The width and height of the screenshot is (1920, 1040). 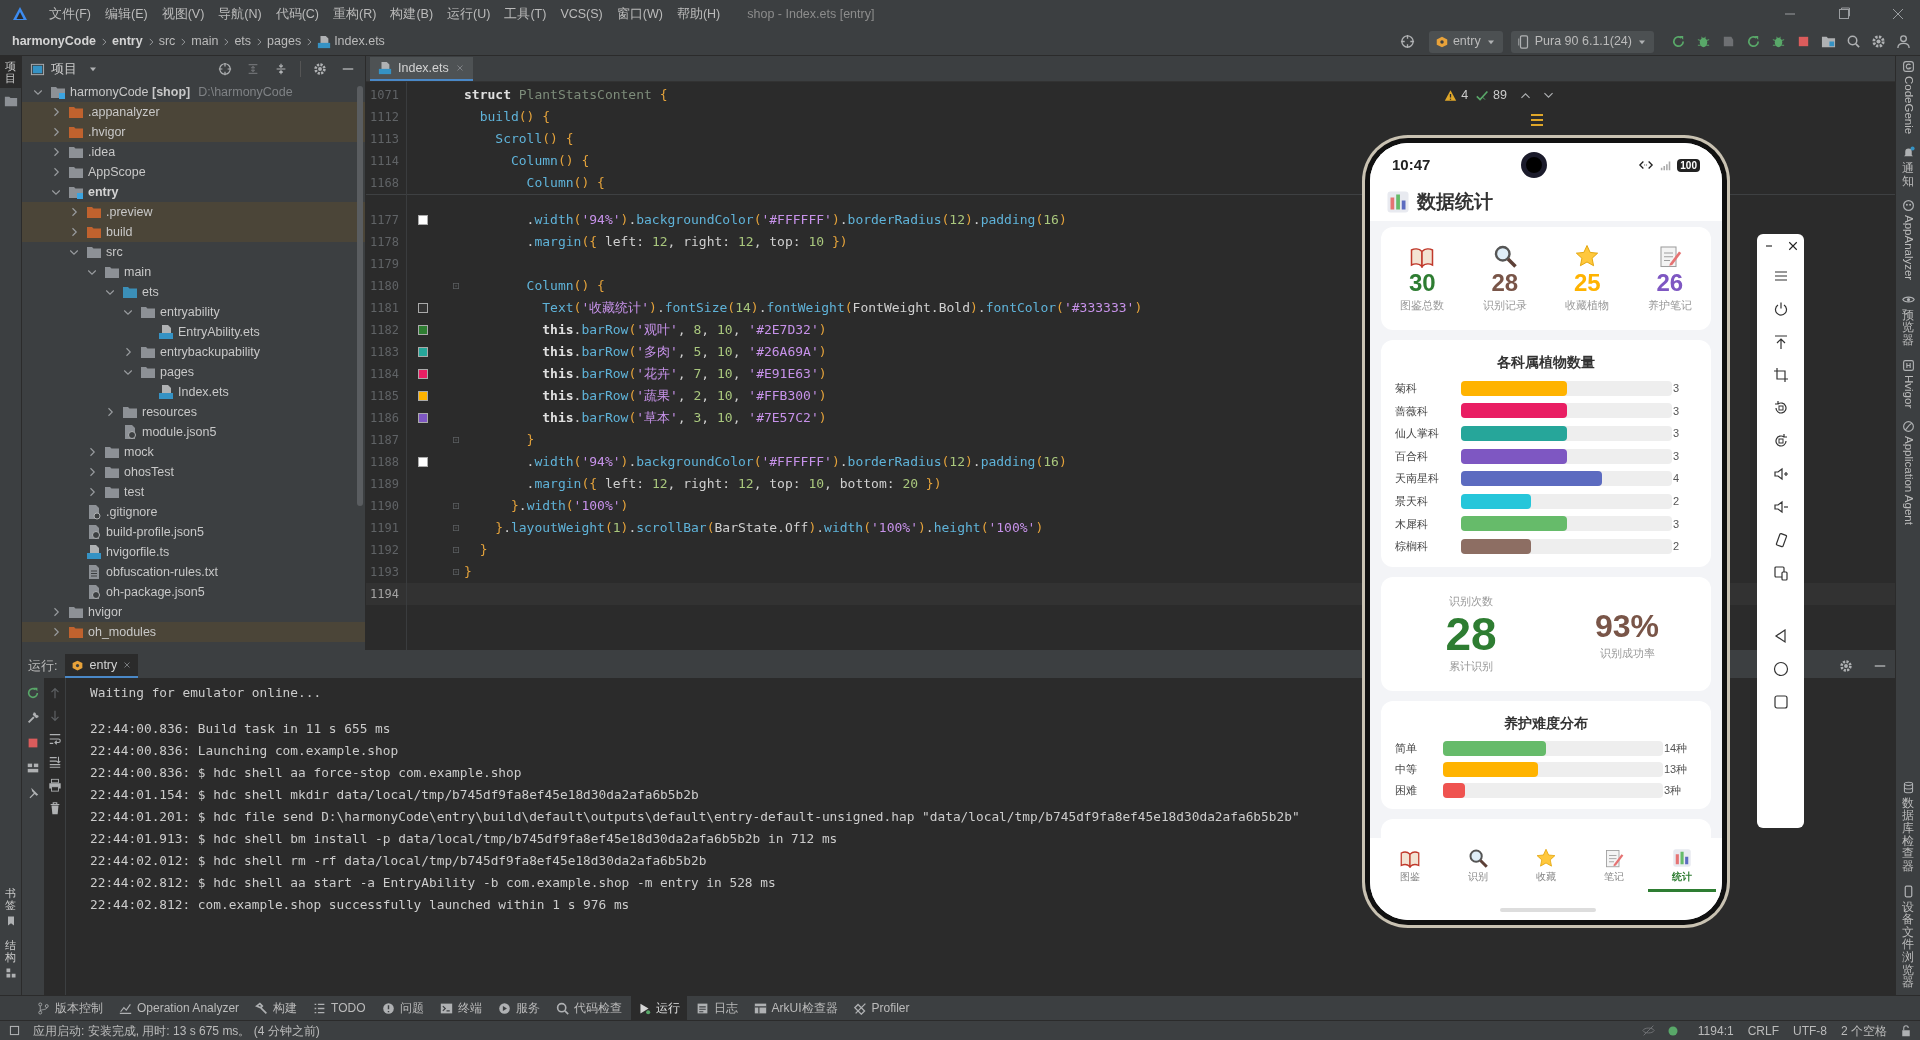 What do you see at coordinates (193, 632) in the screenshot?
I see `tree-item: oh_modules` at bounding box center [193, 632].